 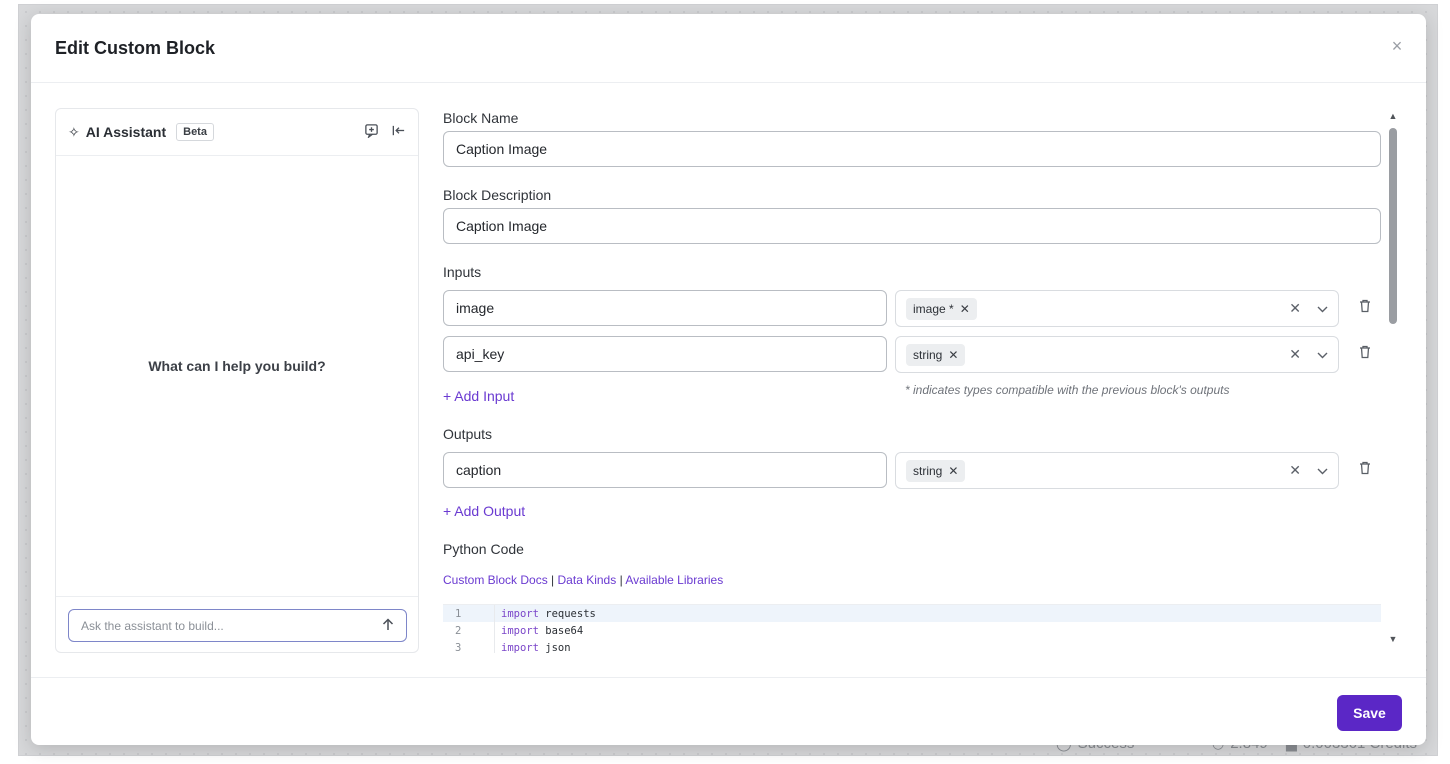 I want to click on ai-assistant-header: ✧ AI Assistant Beta, so click(x=237, y=132).